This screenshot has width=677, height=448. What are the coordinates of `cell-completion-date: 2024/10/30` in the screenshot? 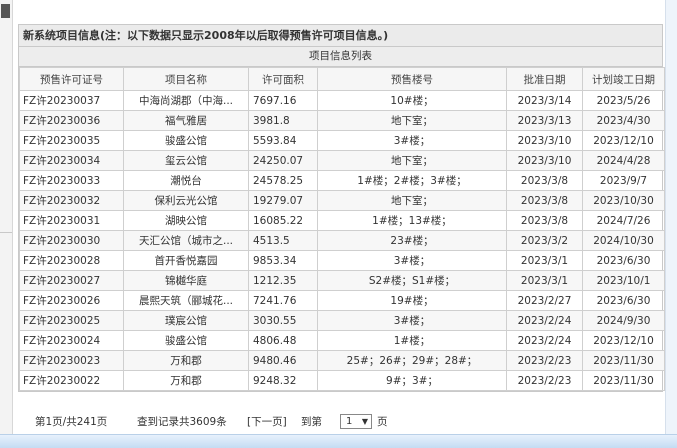 It's located at (623, 240).